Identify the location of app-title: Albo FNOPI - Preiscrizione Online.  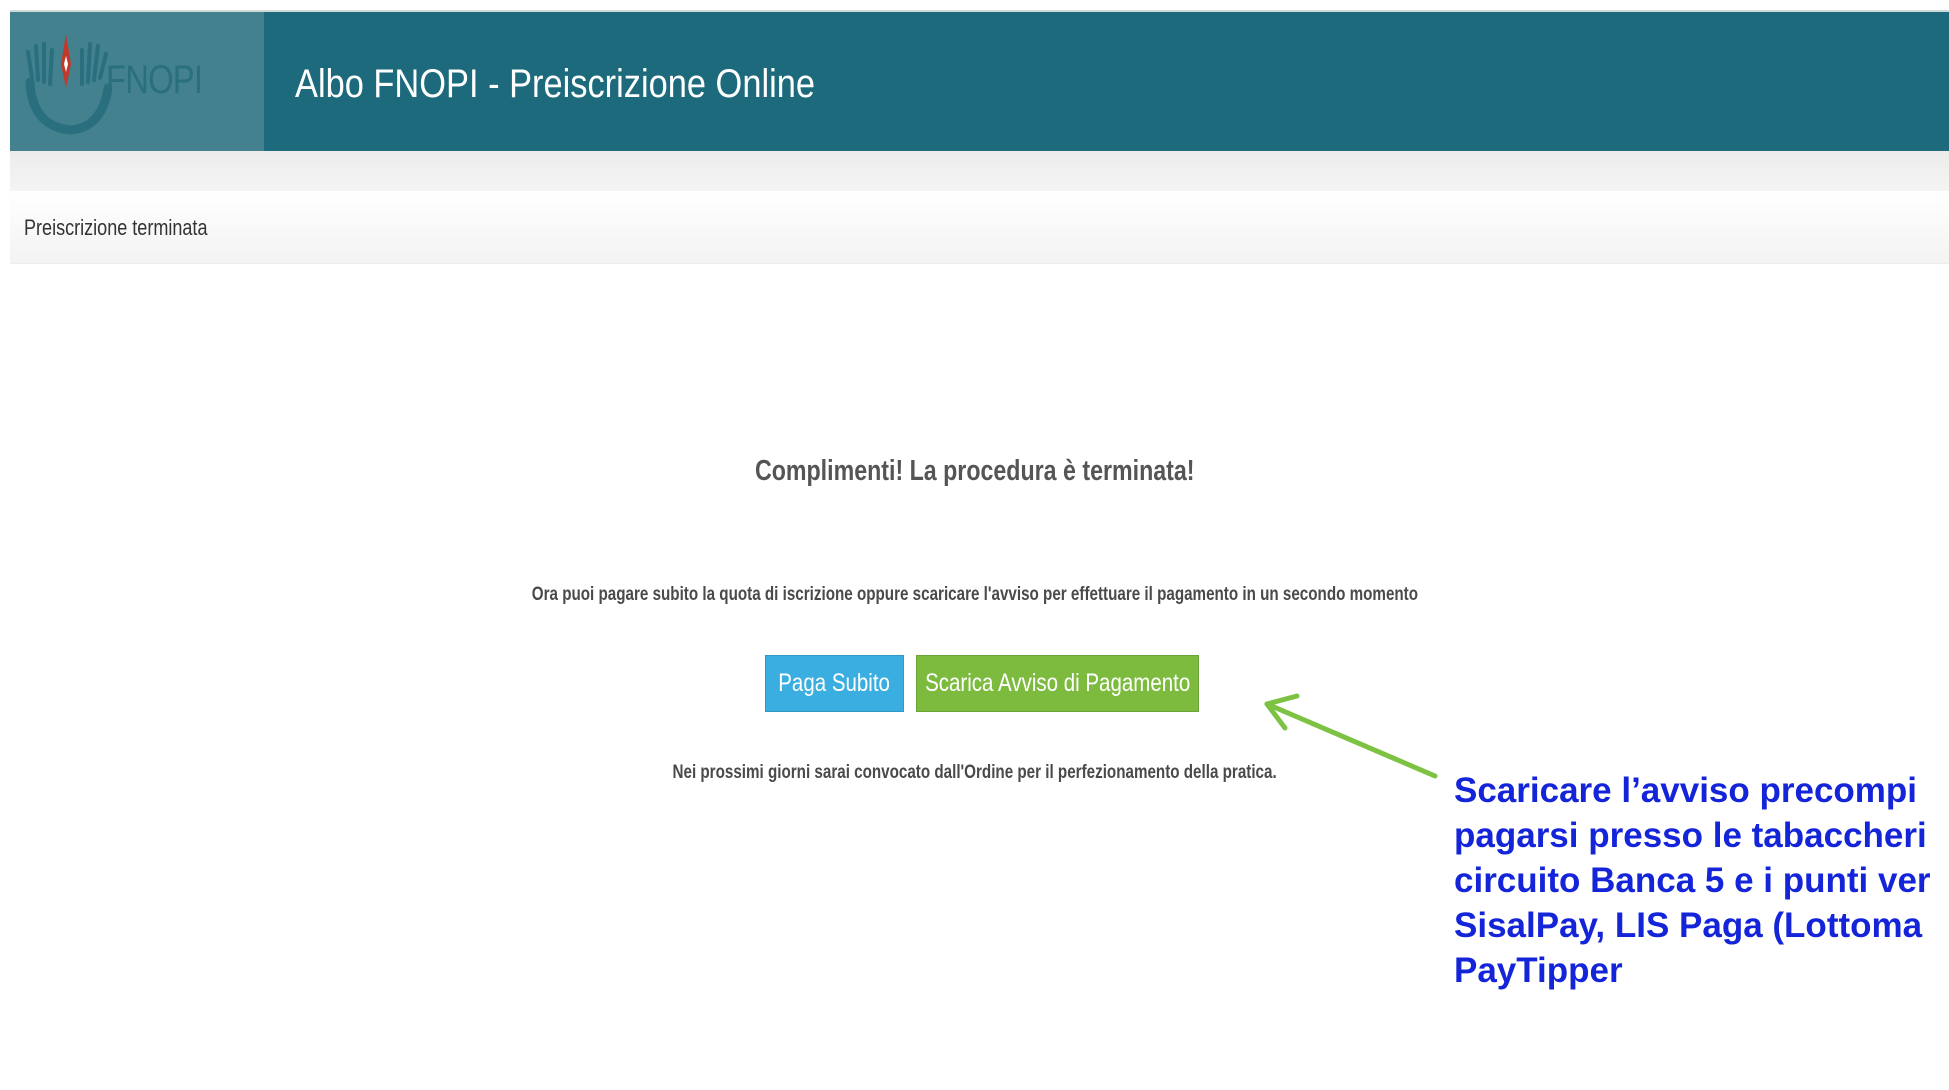
(555, 84).